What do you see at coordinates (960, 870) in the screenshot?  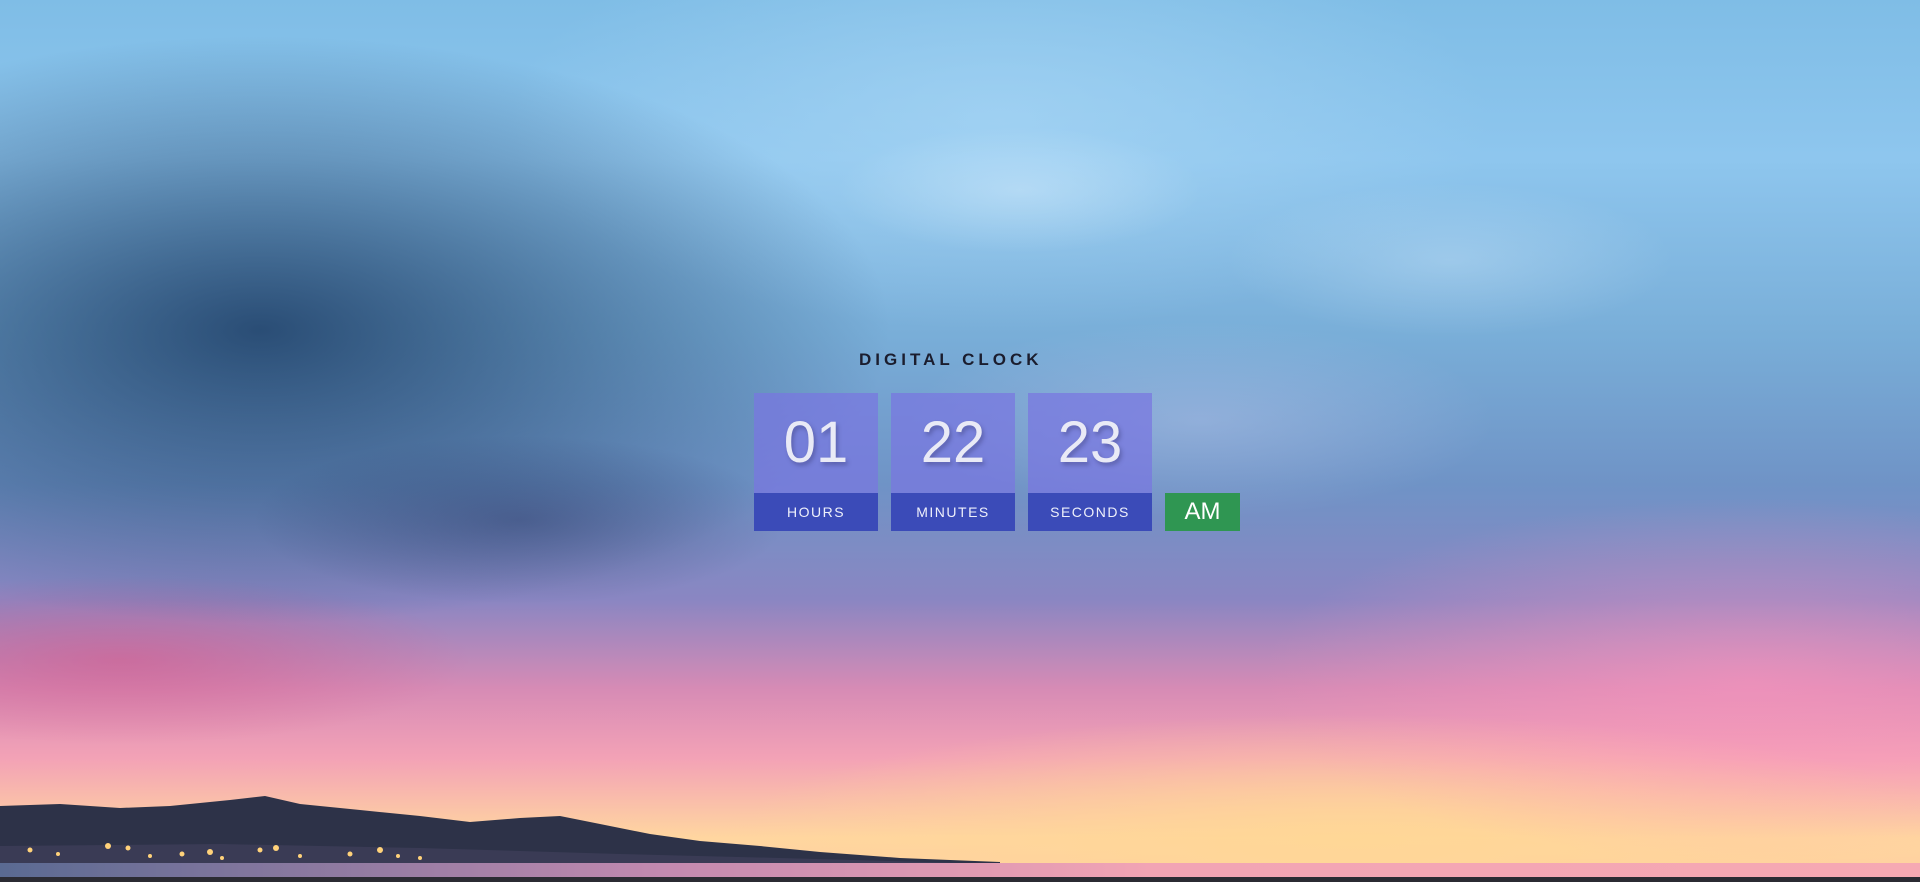 I see `sea-horizon` at bounding box center [960, 870].